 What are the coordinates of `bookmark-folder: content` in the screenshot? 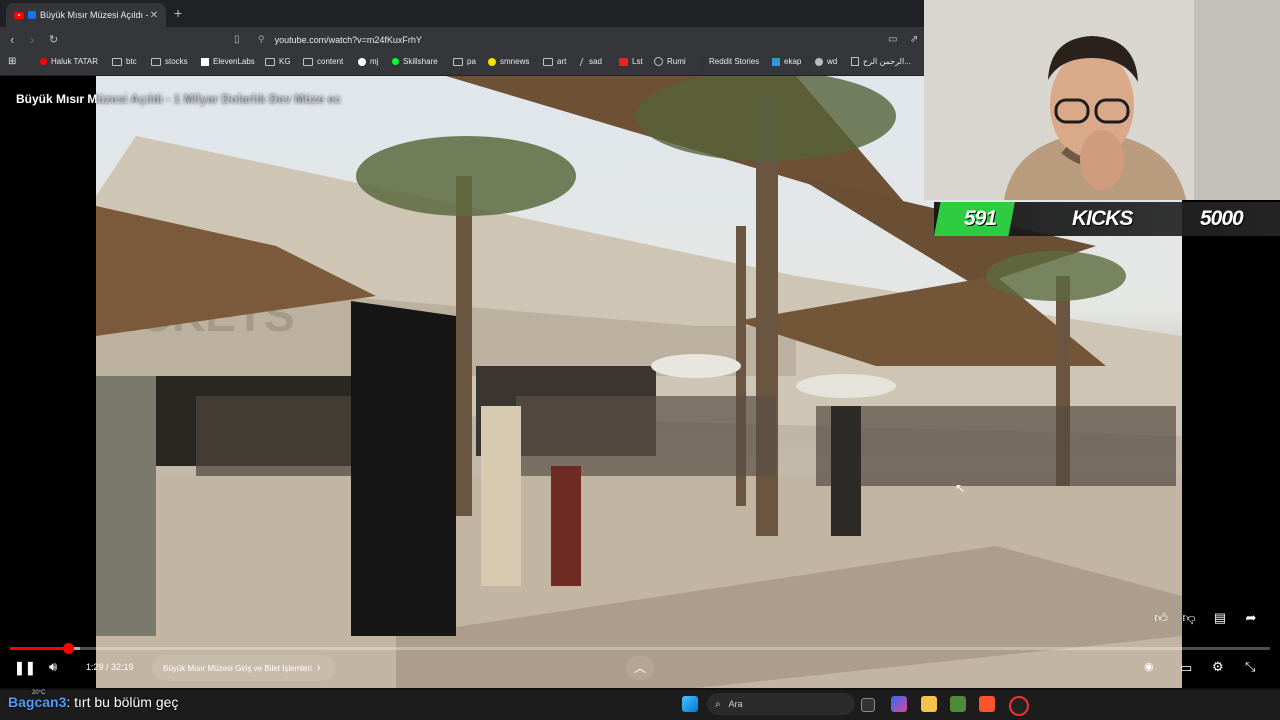 It's located at (323, 61).